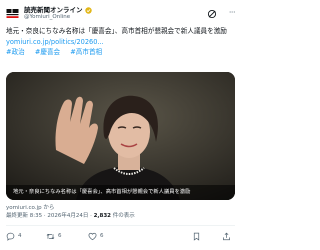  I want to click on share-button, so click(226, 236).